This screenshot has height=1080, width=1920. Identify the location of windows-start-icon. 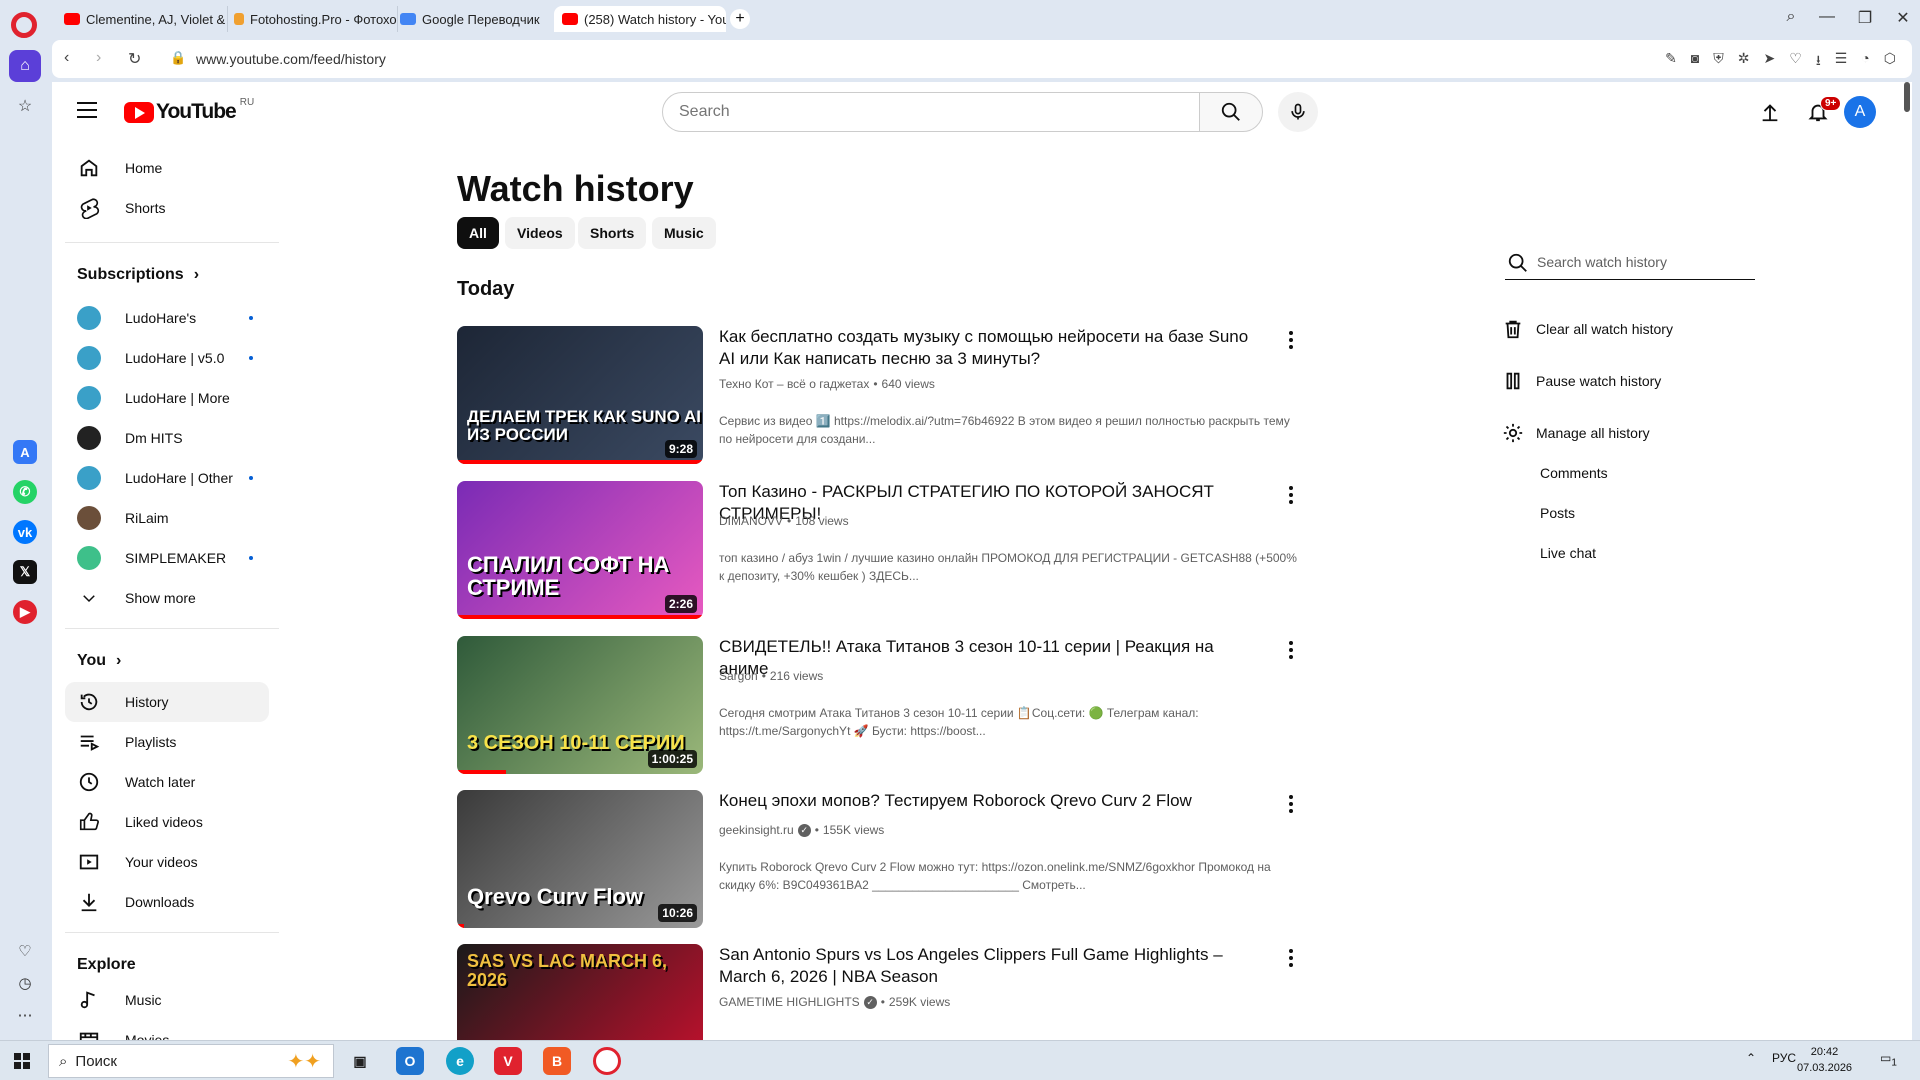
(22, 1061).